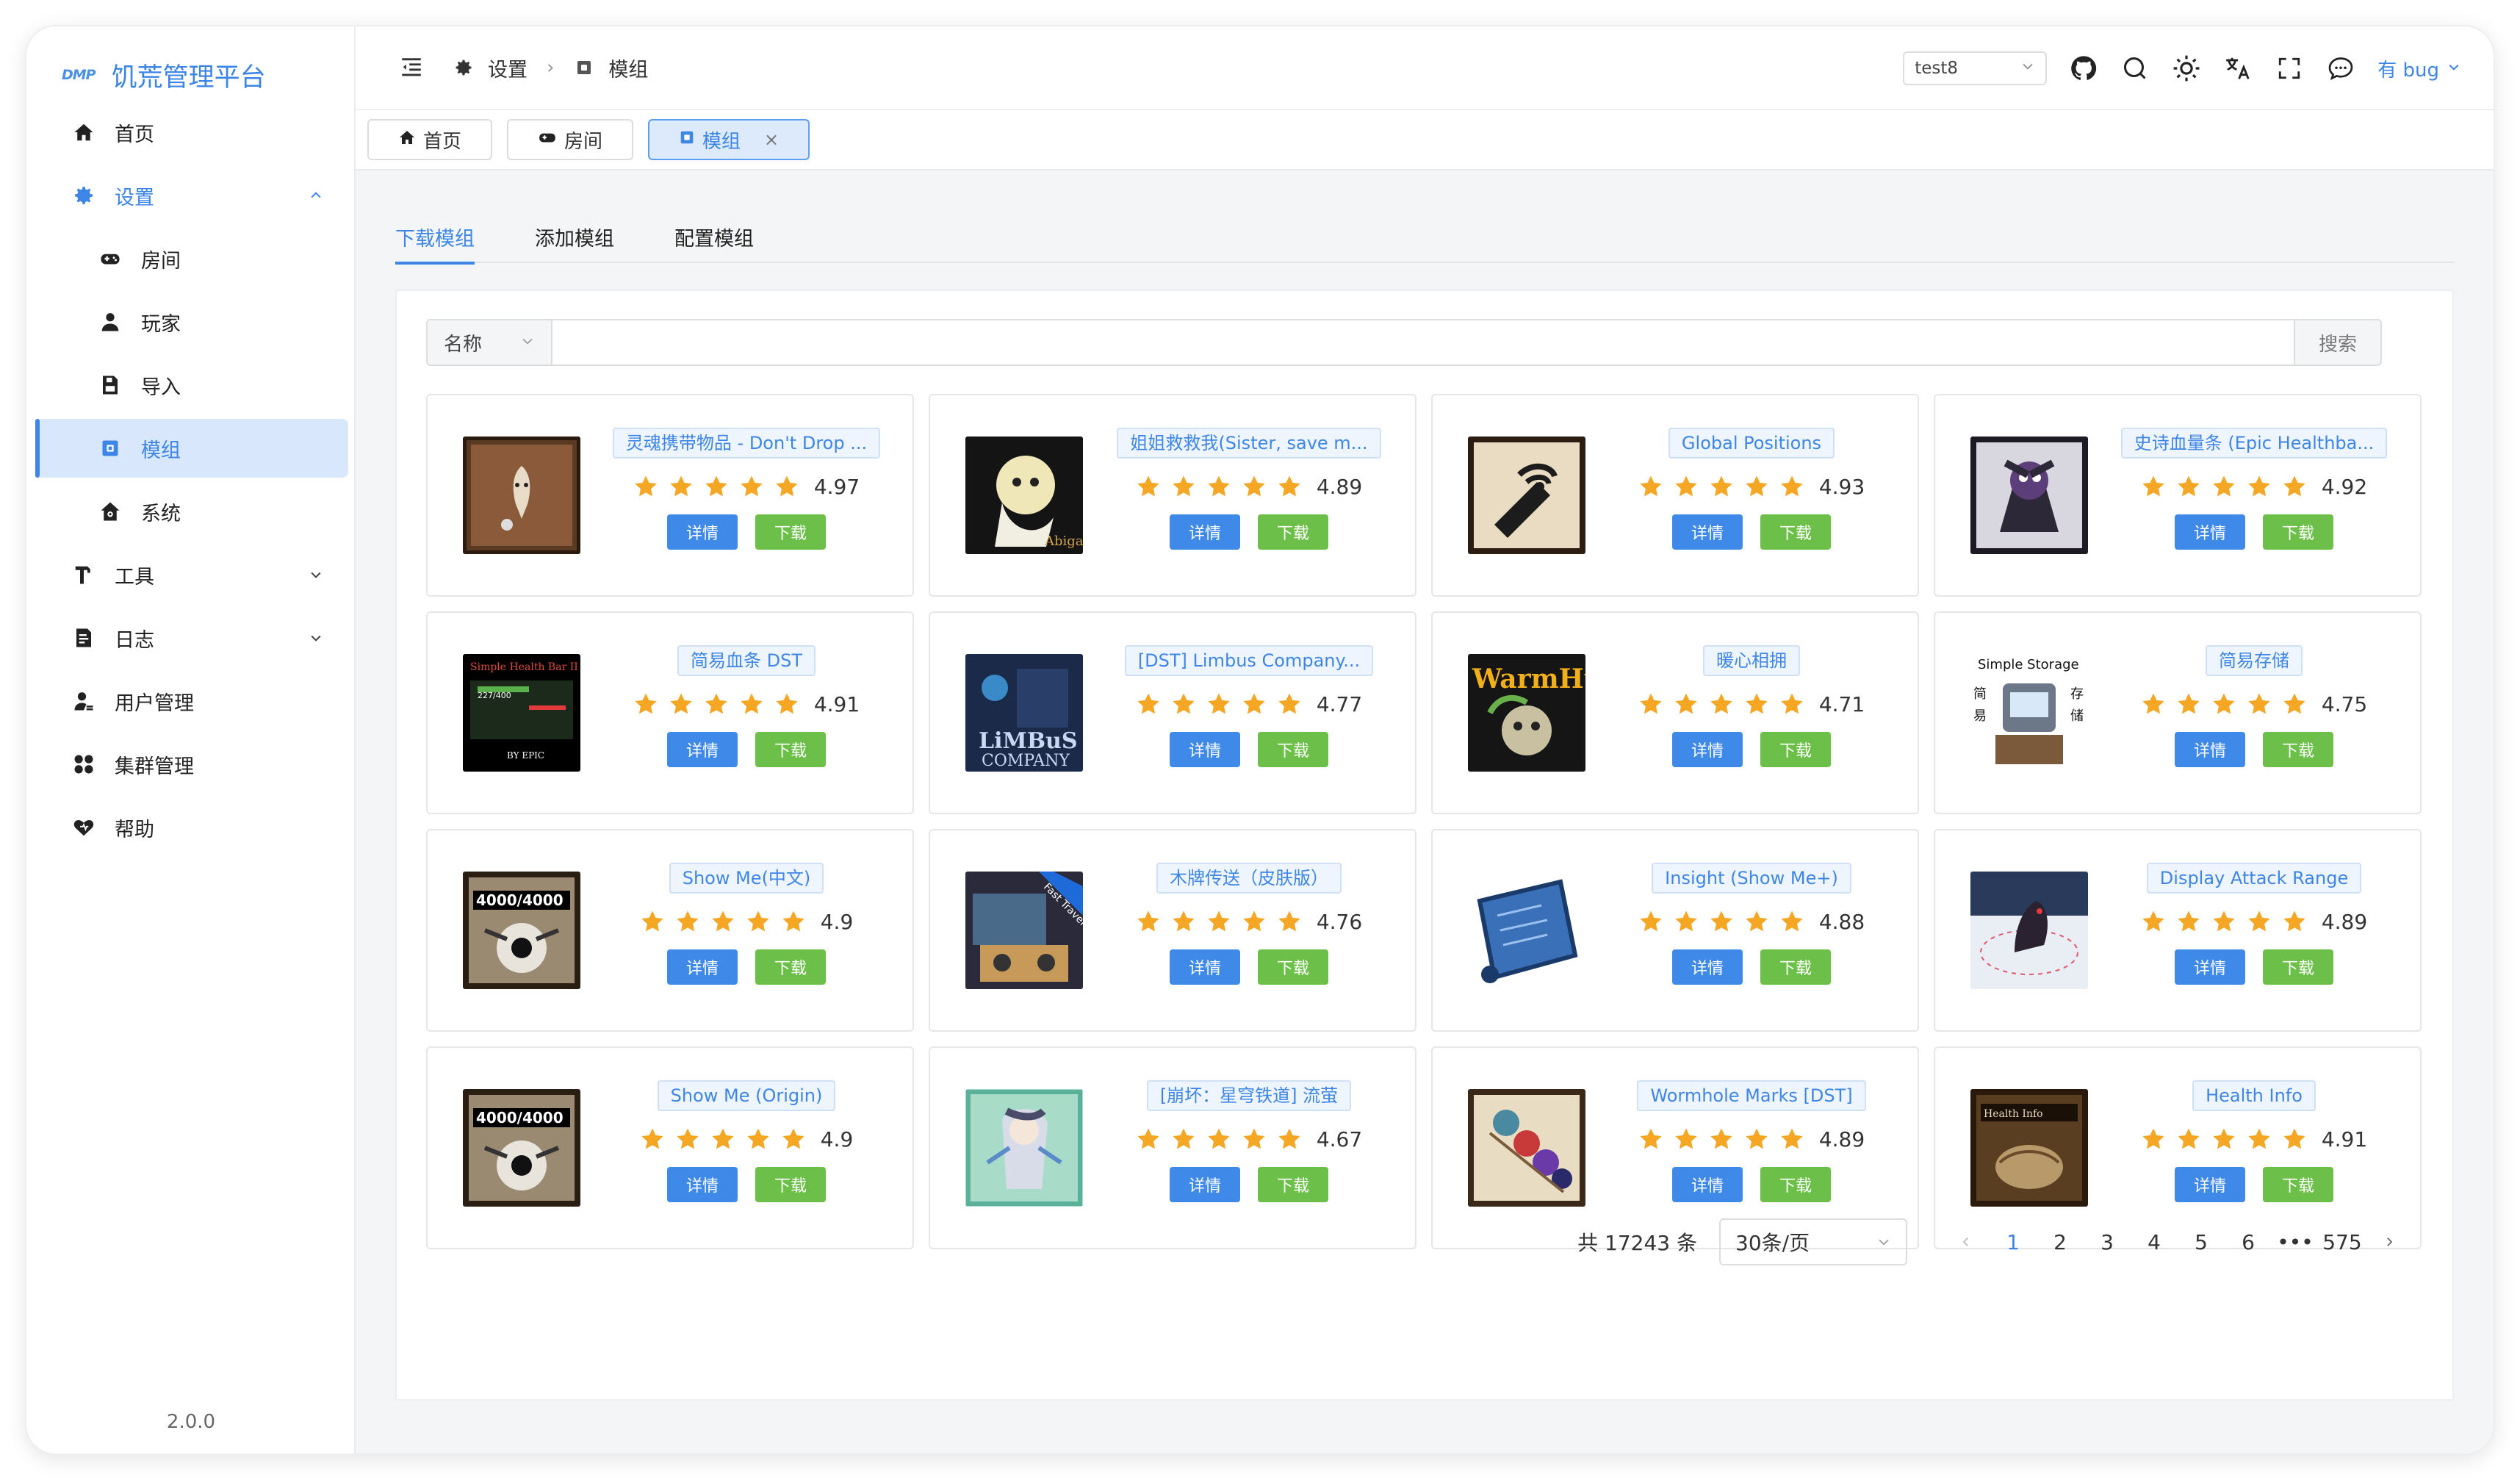 The width and height of the screenshot is (2520, 1480). Describe the element at coordinates (2029, 1148) in the screenshot. I see `mod-thumbnail: Health Info` at that location.